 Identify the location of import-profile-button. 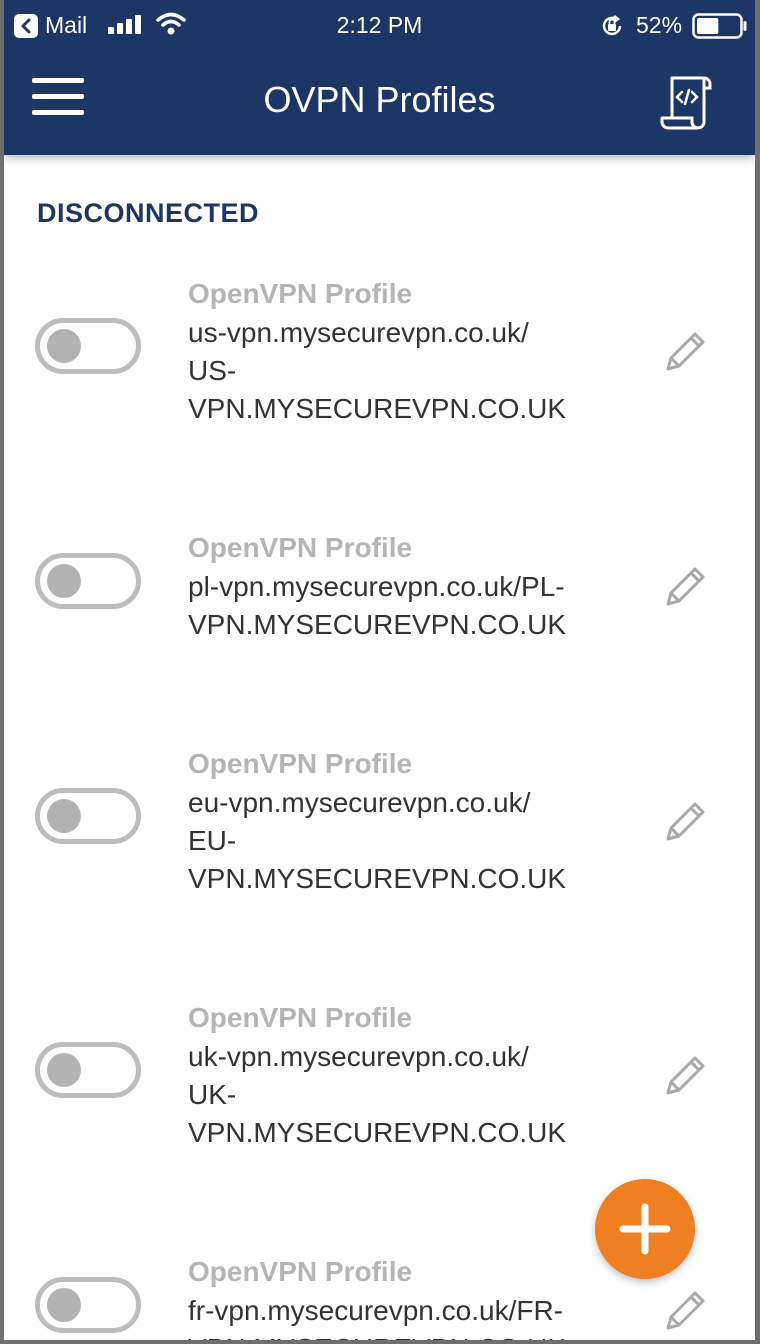
(688, 102).